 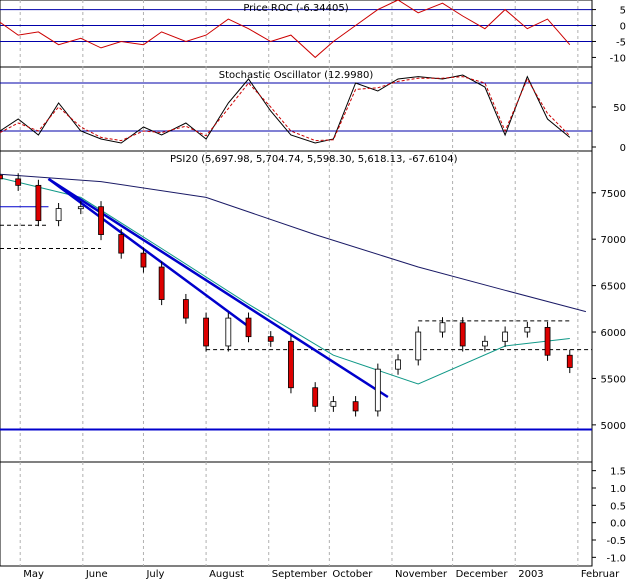 What do you see at coordinates (618, 472) in the screenshot?
I see `y-tick-label: 1.5` at bounding box center [618, 472].